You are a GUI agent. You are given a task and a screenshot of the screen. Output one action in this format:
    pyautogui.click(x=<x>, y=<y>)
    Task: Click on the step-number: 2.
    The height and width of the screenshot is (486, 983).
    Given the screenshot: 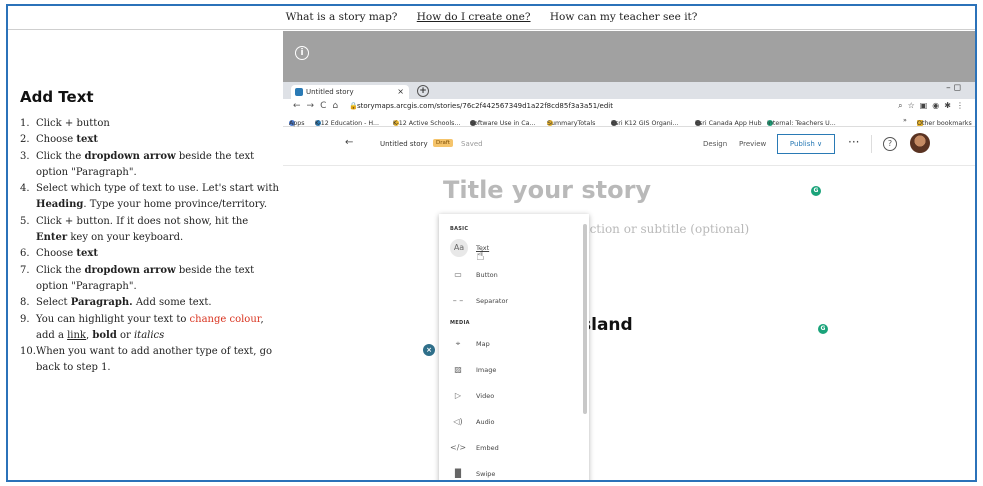 What is the action you would take?
    pyautogui.click(x=25, y=140)
    